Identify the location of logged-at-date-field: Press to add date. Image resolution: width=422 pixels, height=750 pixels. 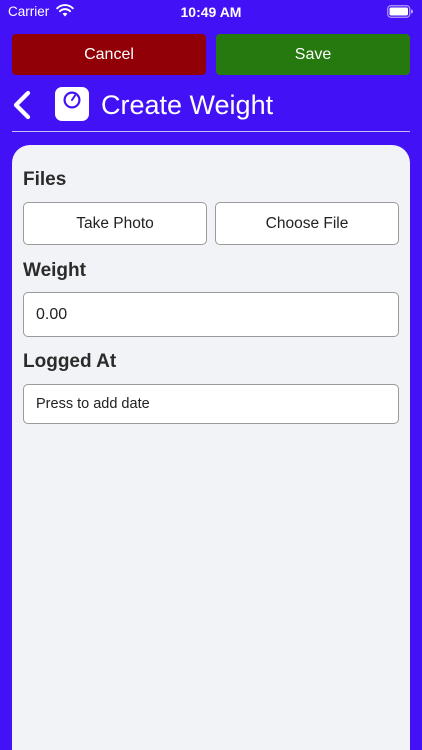
(211, 404).